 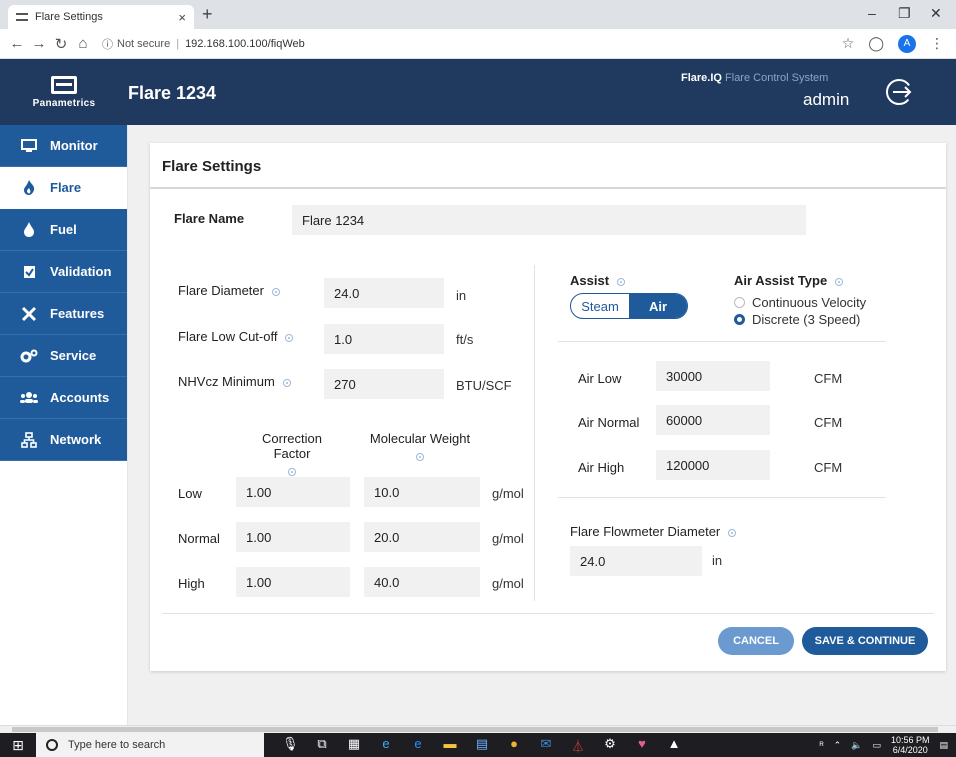 What do you see at coordinates (508, 493) in the screenshot?
I see `mw-low-unit: g/mol` at bounding box center [508, 493].